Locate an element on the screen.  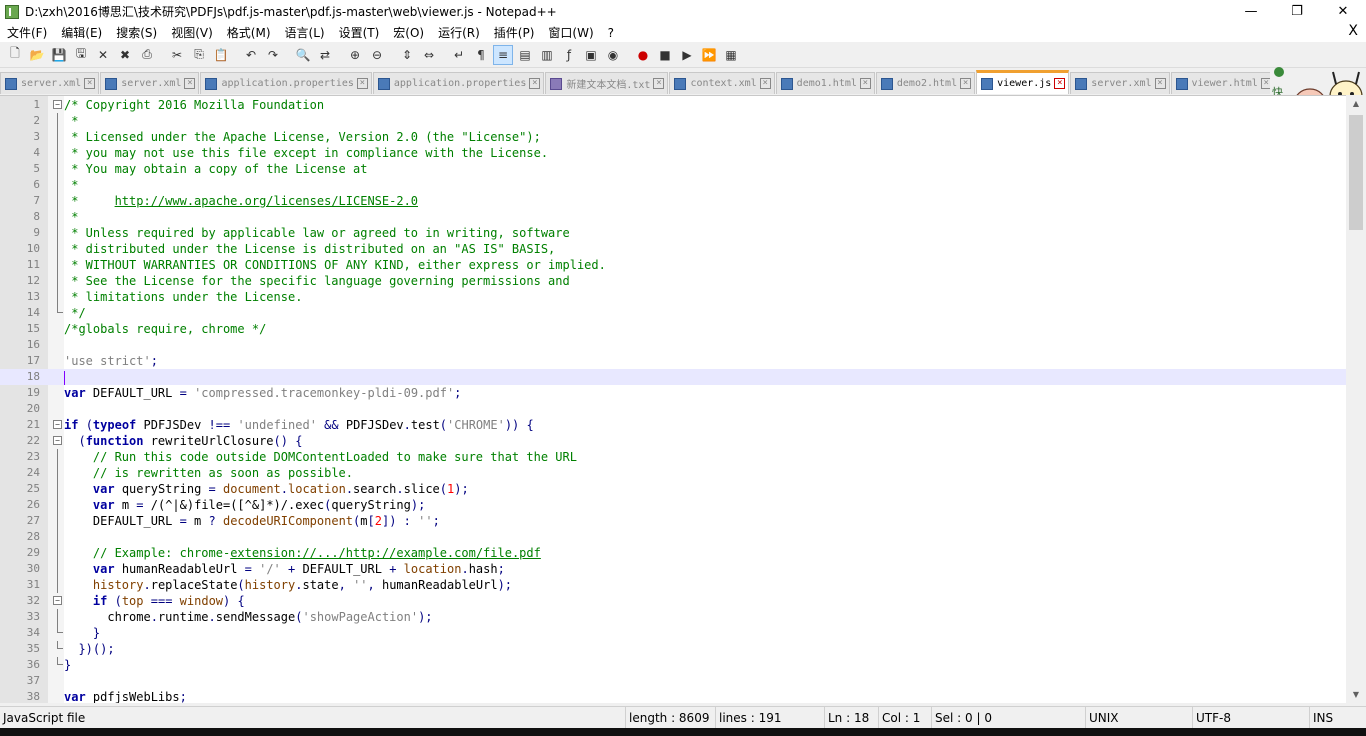
doc-map-icon: ▥ is located at coordinates (547, 55).